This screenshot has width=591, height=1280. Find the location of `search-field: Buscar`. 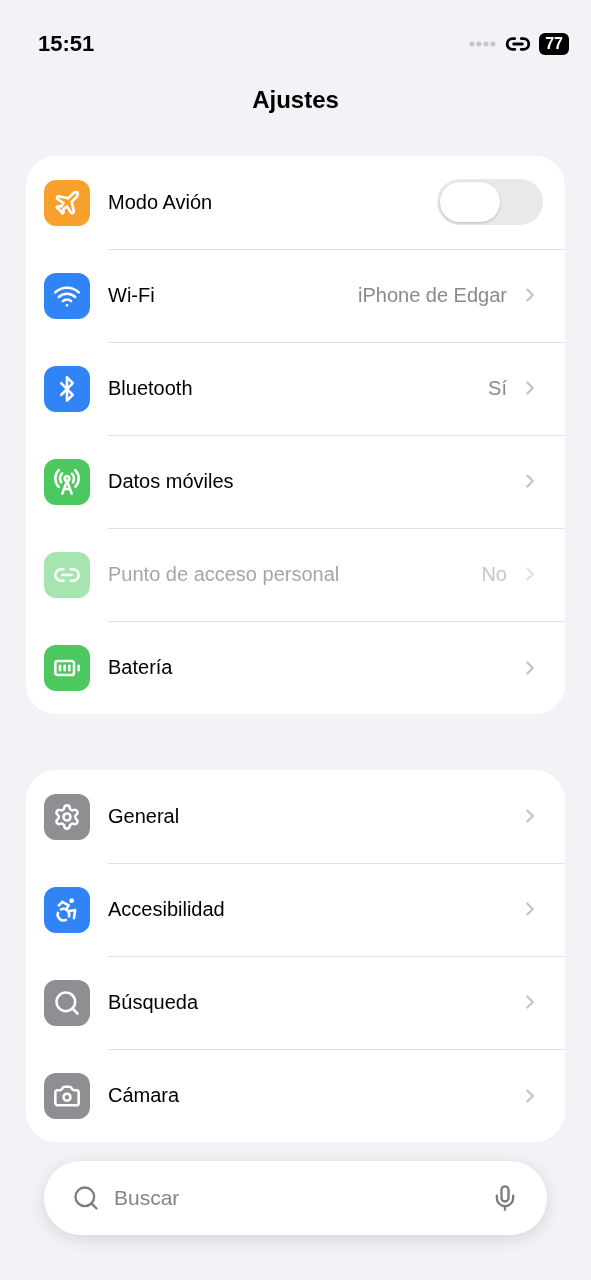

search-field: Buscar is located at coordinates (295, 1198).